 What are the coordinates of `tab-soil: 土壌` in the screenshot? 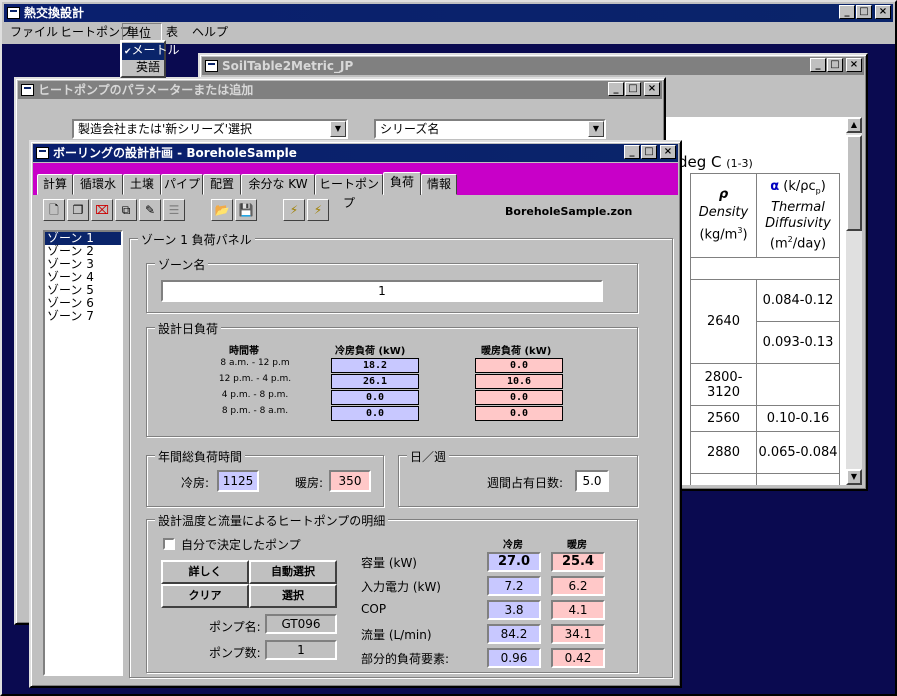 It's located at (142, 184).